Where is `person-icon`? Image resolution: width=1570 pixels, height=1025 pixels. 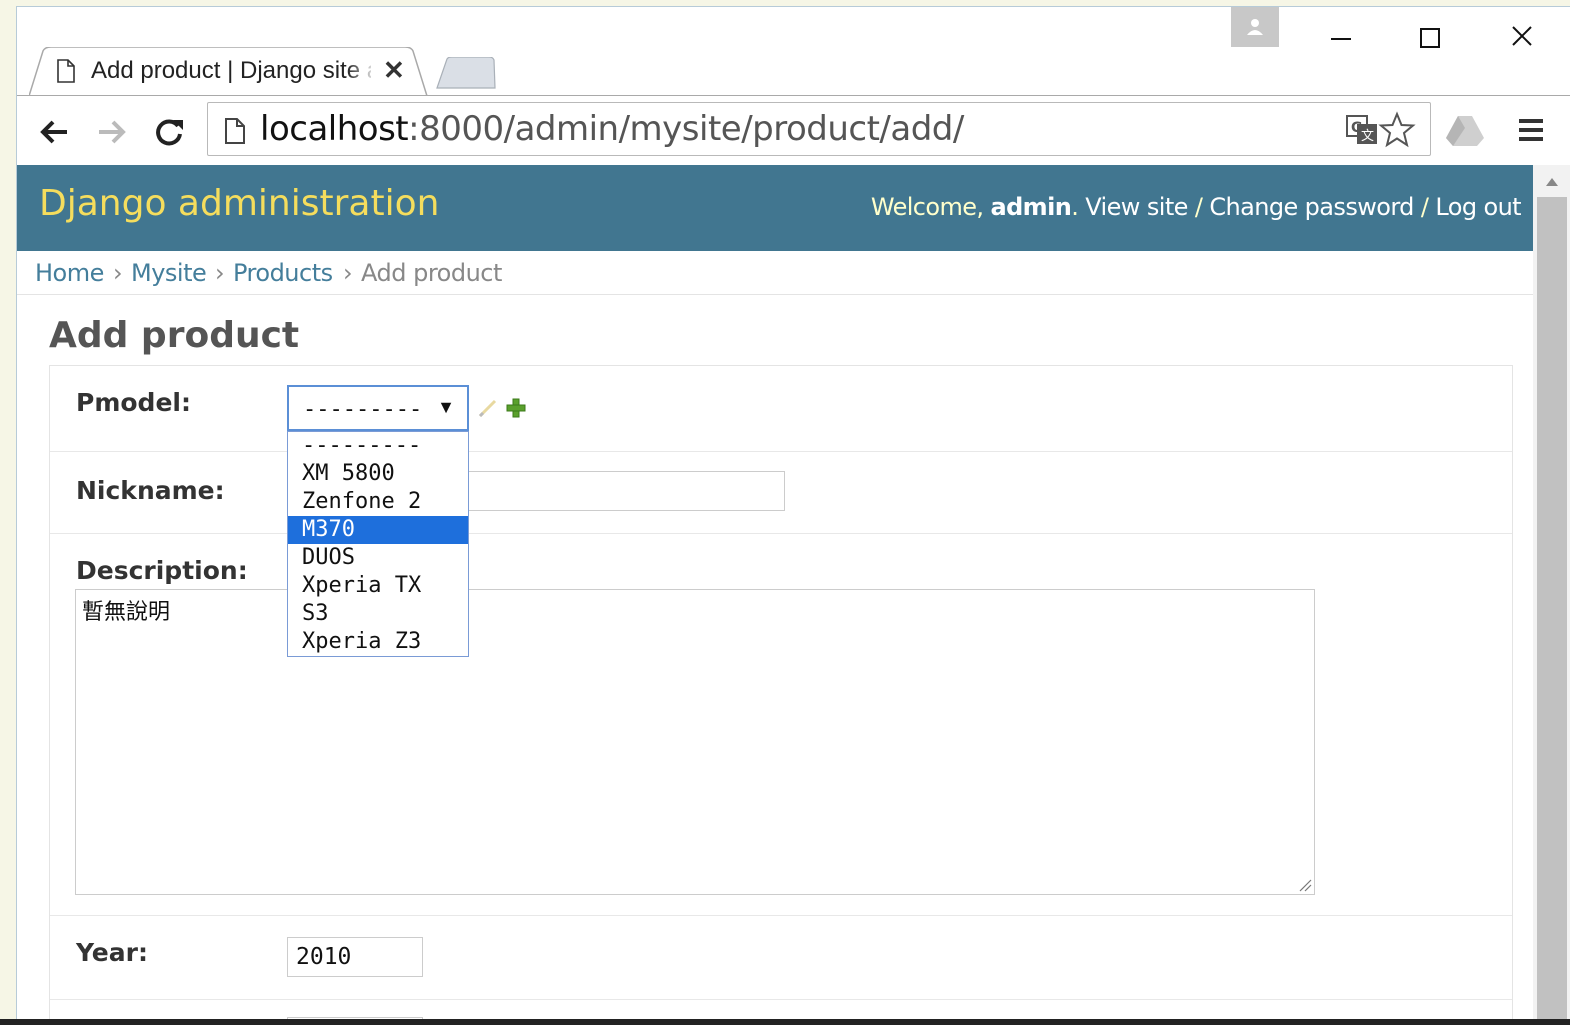
person-icon is located at coordinates (1255, 27).